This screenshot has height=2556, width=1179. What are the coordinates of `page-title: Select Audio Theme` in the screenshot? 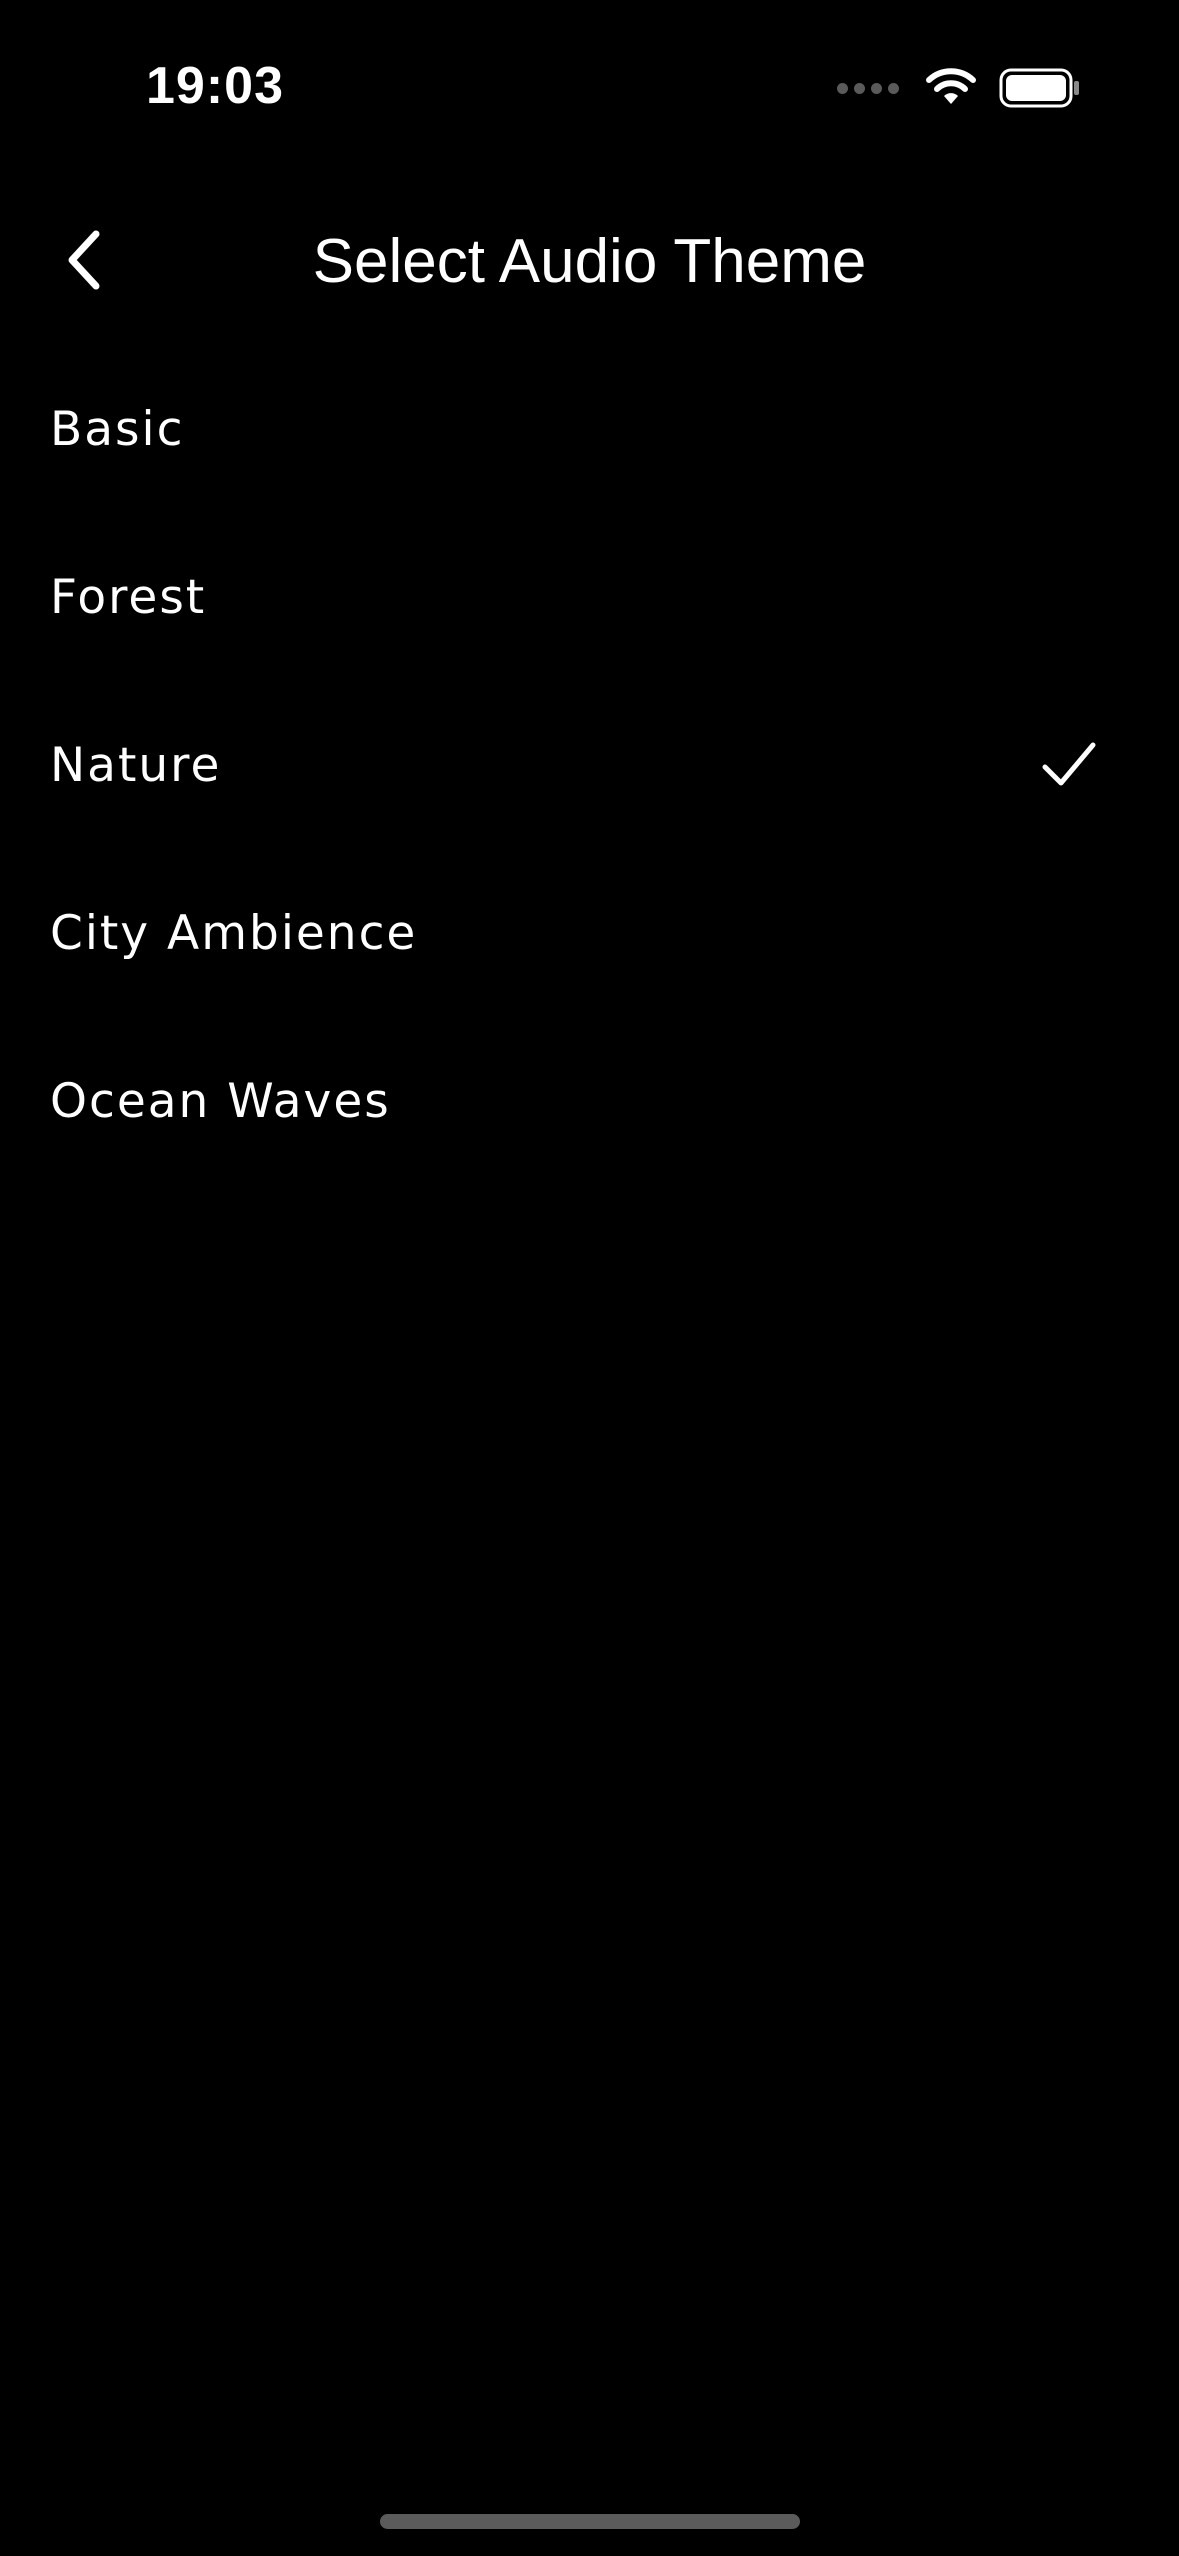 It's located at (589, 261).